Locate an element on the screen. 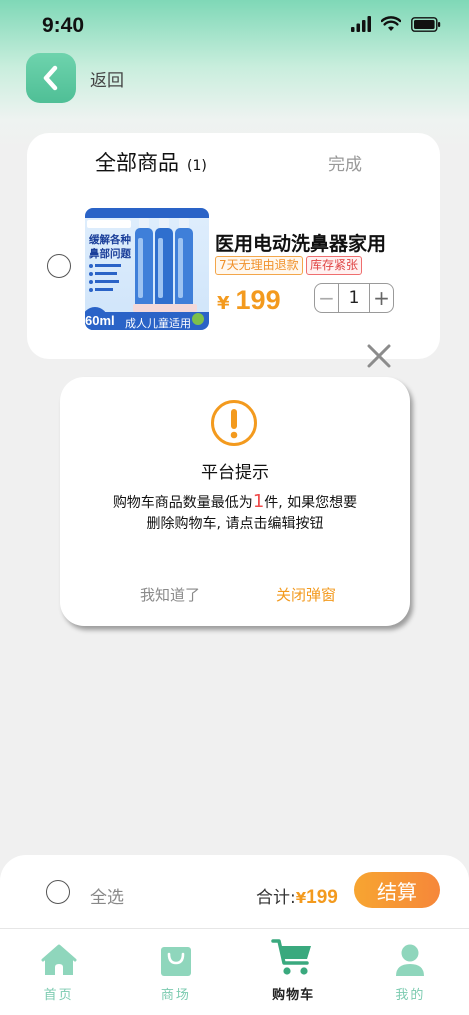 Image resolution: width=469 pixels, height=1015 pixels. dialog-message-prefix: 购物车商品数量最低为 is located at coordinates (182, 503).